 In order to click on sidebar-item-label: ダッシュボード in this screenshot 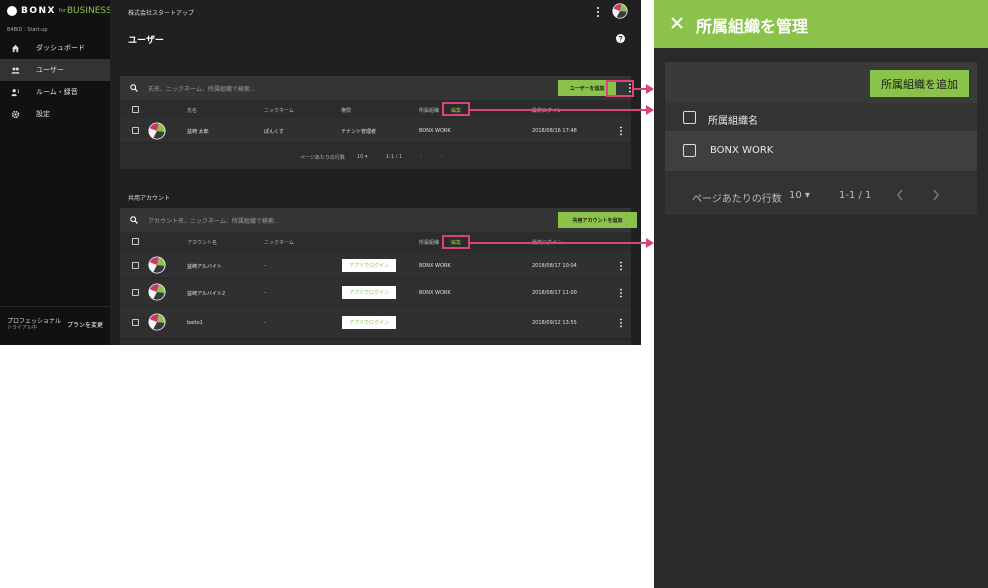, I will do `click(60, 48)`.